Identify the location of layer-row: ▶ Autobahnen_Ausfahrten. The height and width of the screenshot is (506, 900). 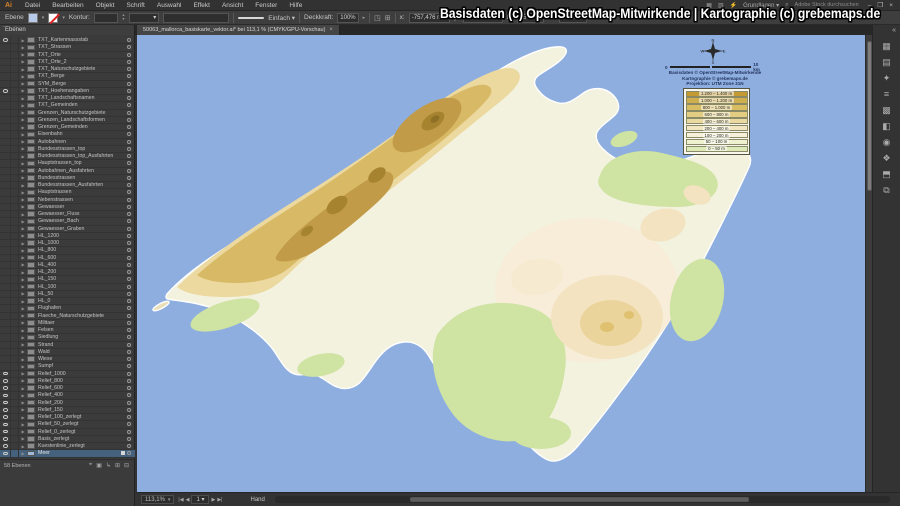
(67, 171).